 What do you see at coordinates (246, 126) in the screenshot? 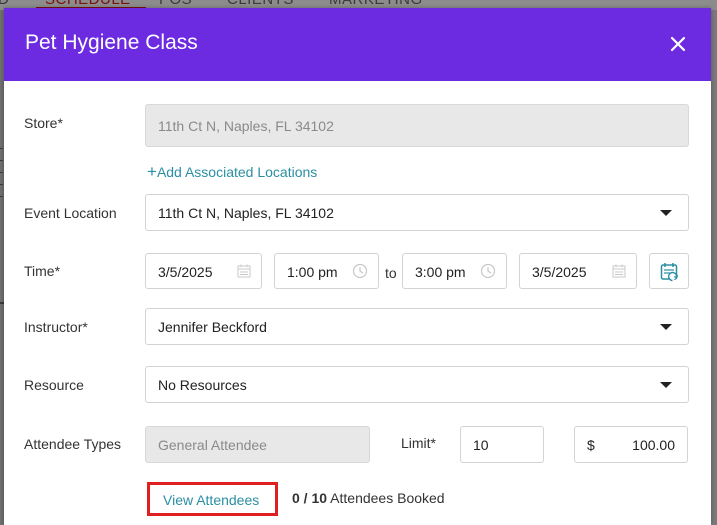
I see `store-value: 11th Ct N, Naples, FL 34102` at bounding box center [246, 126].